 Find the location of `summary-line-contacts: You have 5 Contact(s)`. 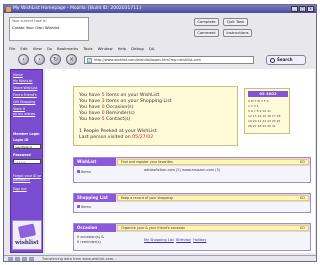

summary-line-contacts: You have 5 Contact(s) is located at coordinates (105, 119).